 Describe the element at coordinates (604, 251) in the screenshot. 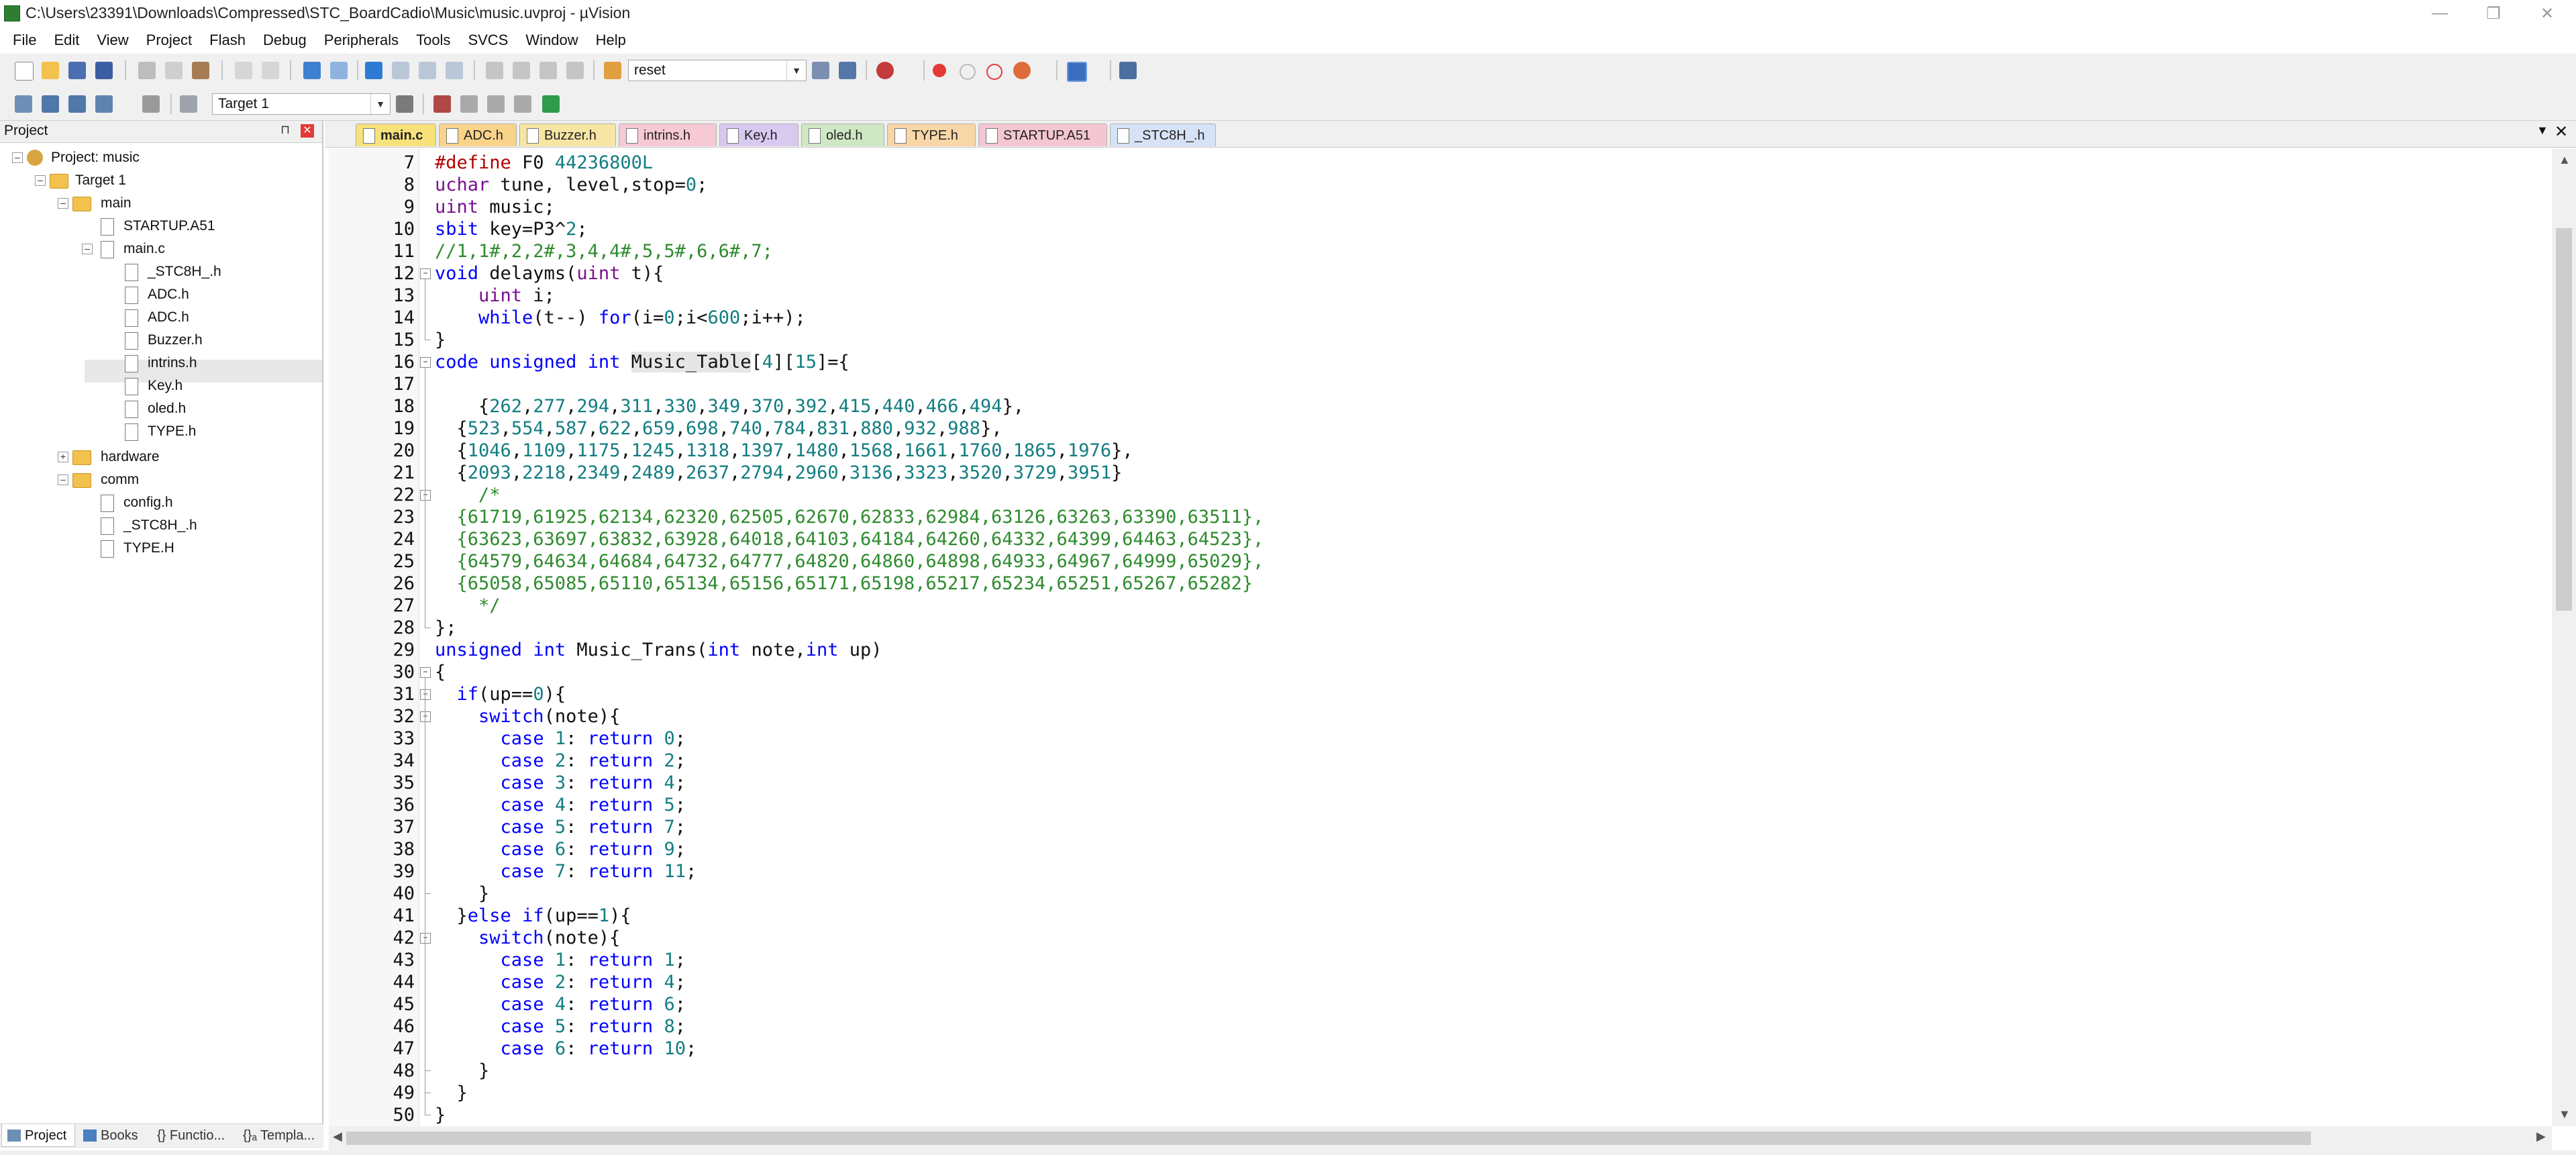

I see `code-line: //1,1#,2,2#,3,4,4#,5,5#,6,6#,7;` at that location.